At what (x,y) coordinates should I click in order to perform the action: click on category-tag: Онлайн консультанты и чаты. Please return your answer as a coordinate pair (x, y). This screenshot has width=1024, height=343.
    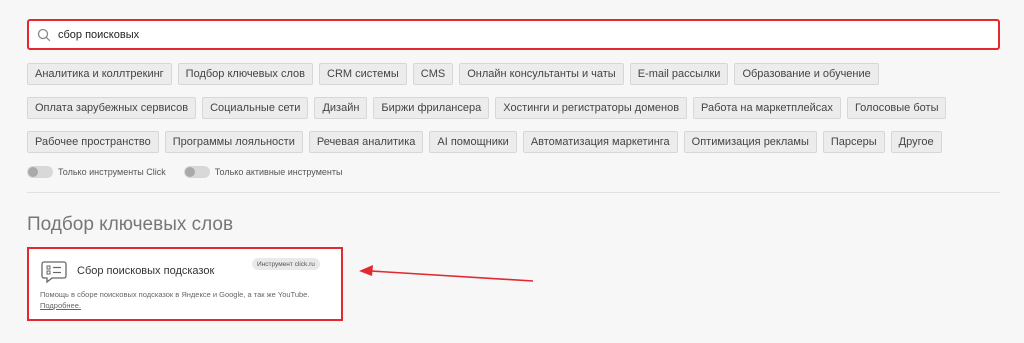
    Looking at the image, I should click on (541, 74).